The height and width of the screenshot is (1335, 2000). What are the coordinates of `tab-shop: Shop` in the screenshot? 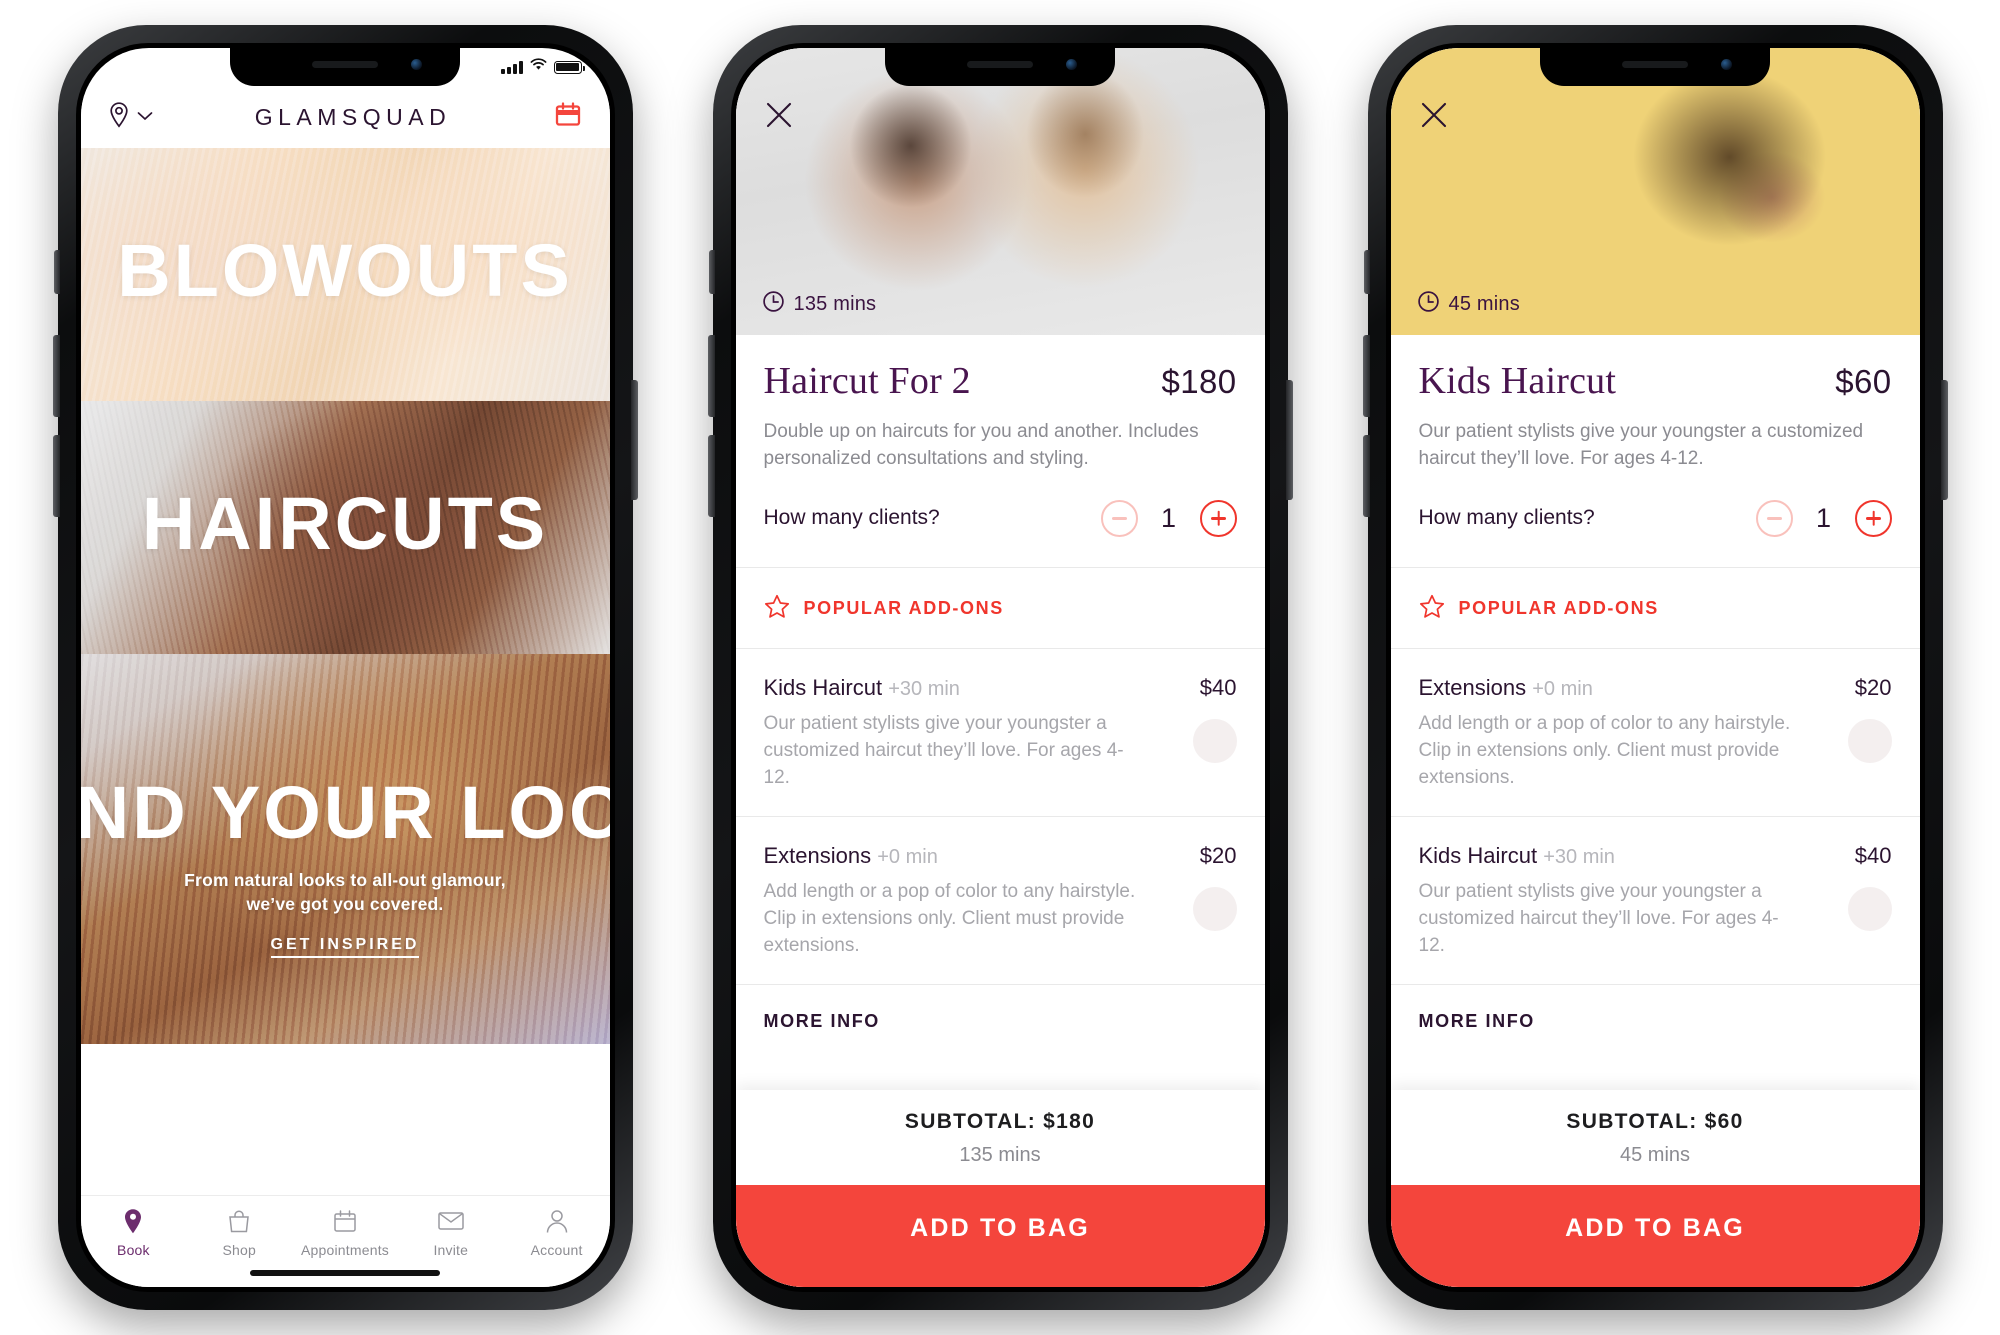 It's located at (239, 1231).